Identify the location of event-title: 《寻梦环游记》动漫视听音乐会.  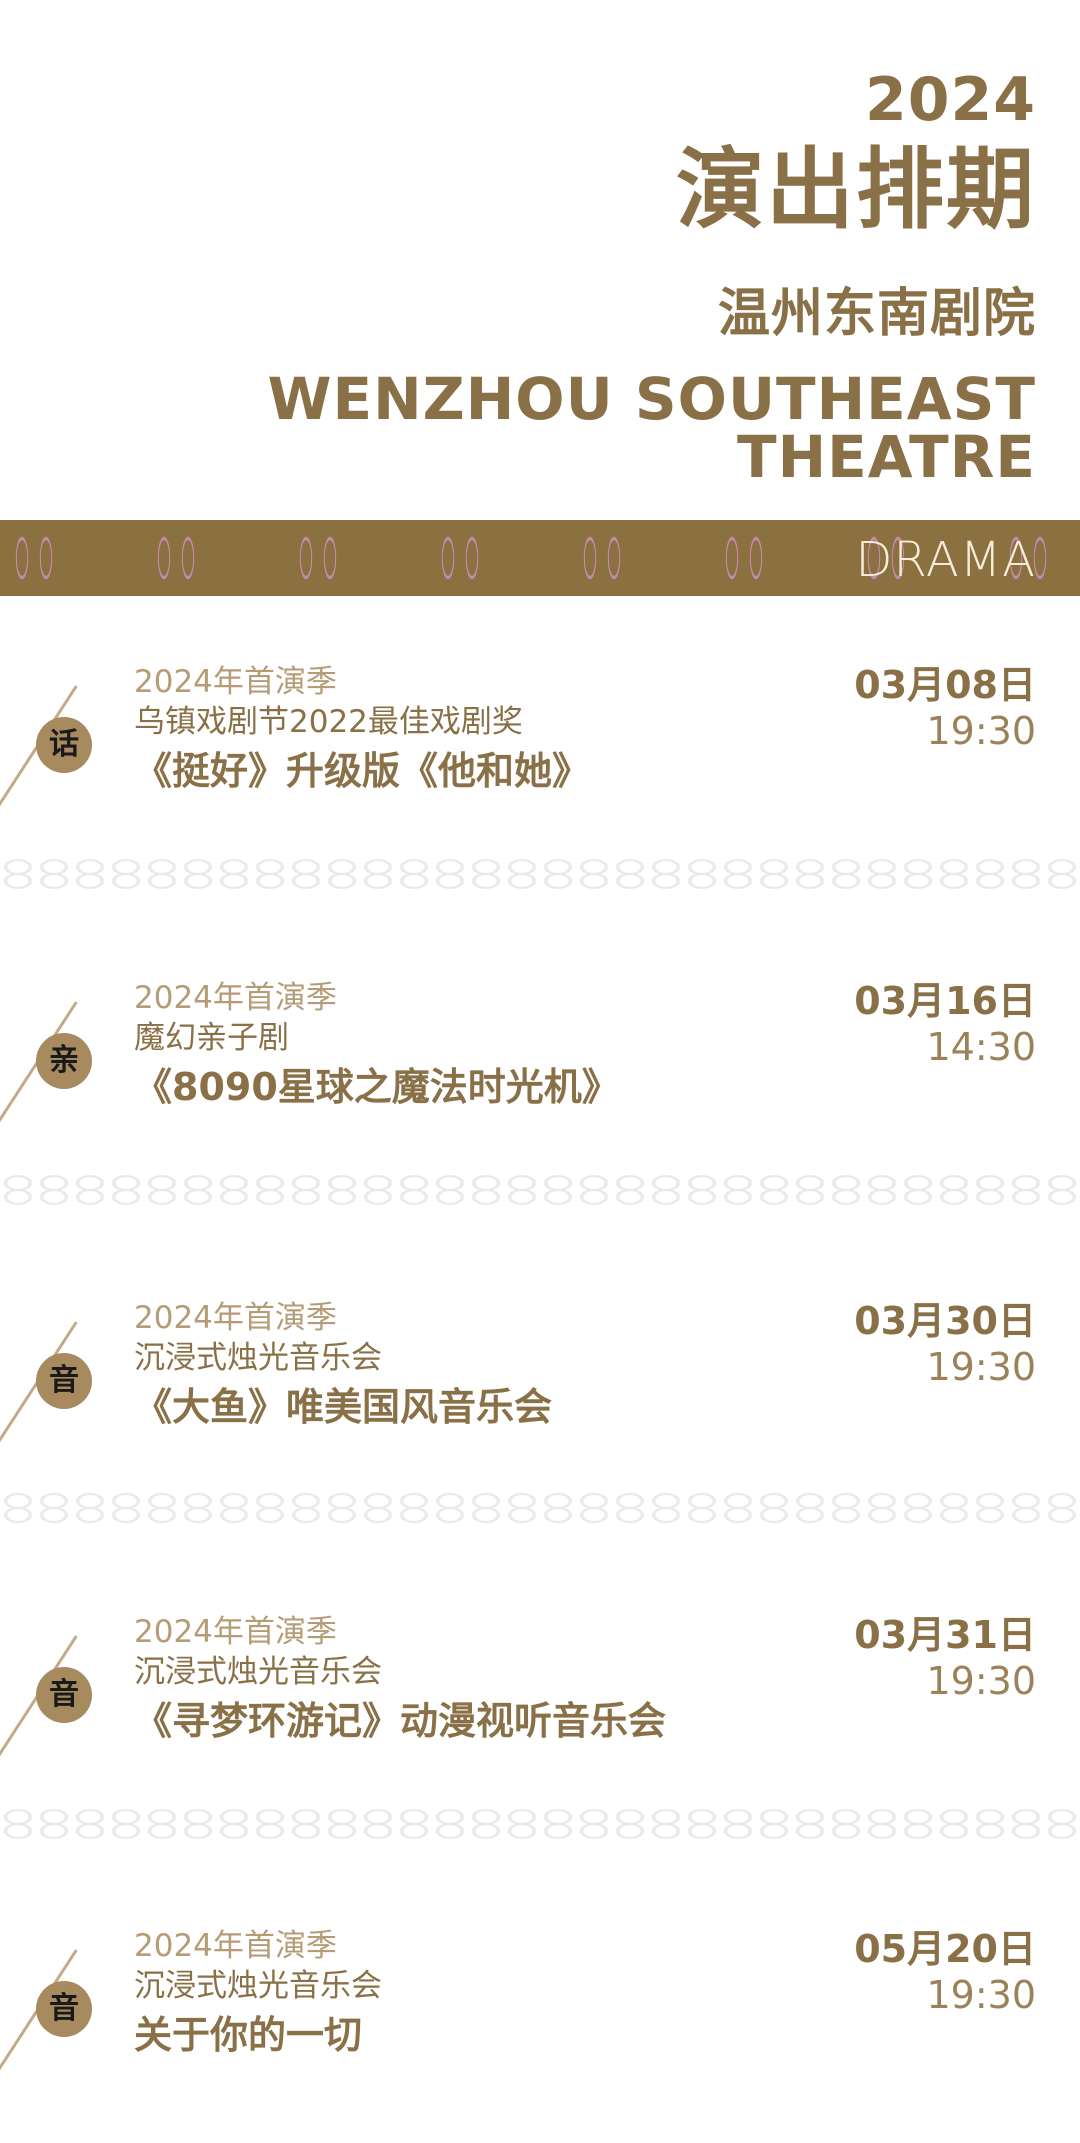
(400, 1721).